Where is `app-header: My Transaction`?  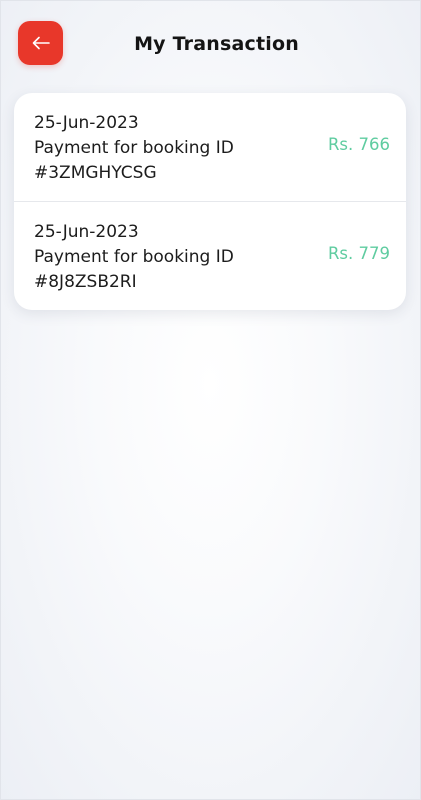
app-header: My Transaction is located at coordinates (210, 45).